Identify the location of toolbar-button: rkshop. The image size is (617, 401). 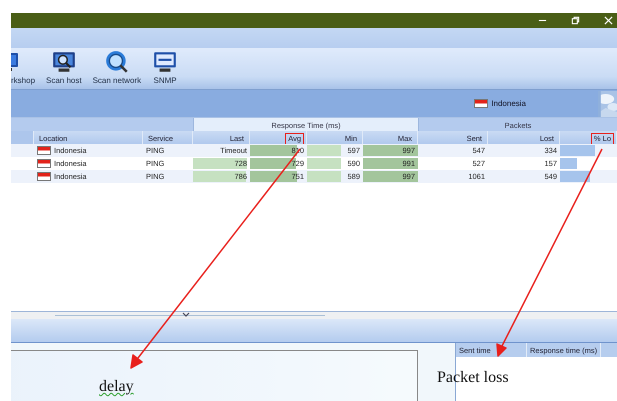
(23, 67).